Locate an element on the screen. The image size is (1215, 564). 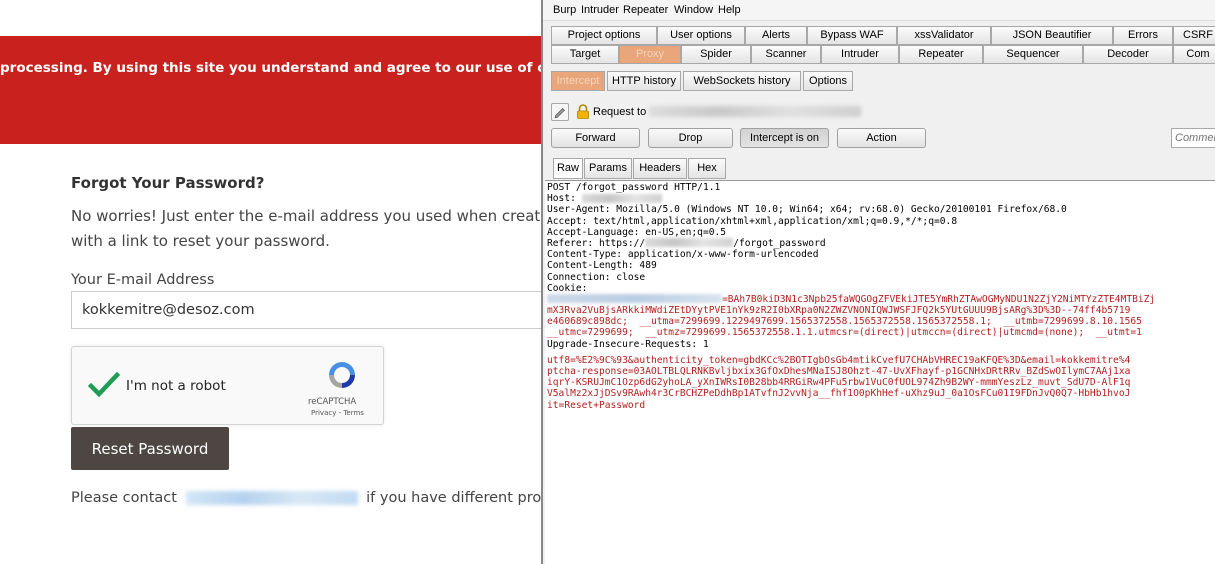
redacted-email-link is located at coordinates (271, 498).